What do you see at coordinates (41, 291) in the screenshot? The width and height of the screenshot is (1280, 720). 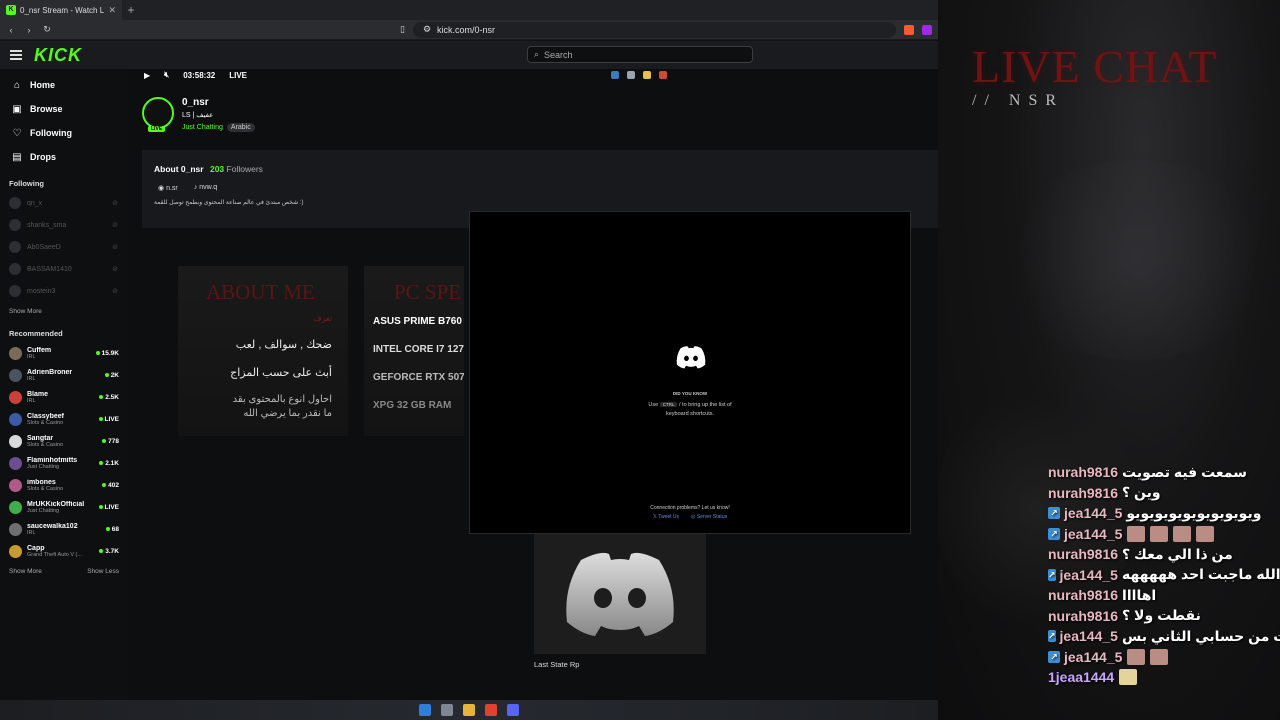 I see `following-name: mostein3` at bounding box center [41, 291].